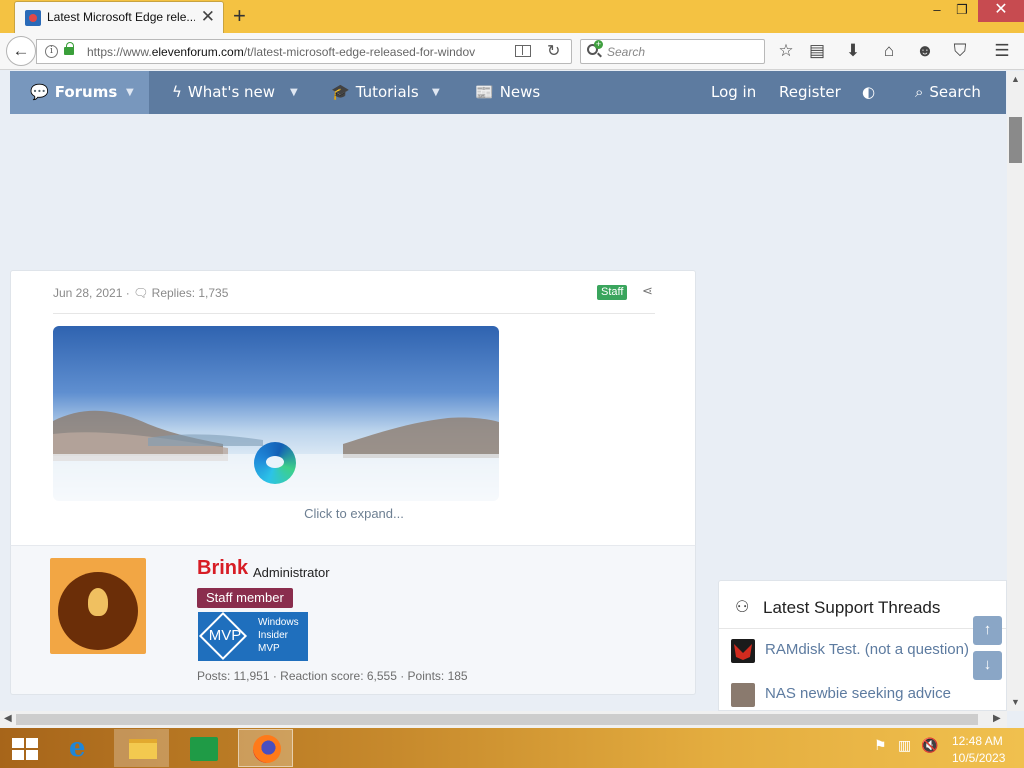 The height and width of the screenshot is (768, 1024). I want to click on vertical-scrollbar: ▲ ▼, so click(1015, 391).